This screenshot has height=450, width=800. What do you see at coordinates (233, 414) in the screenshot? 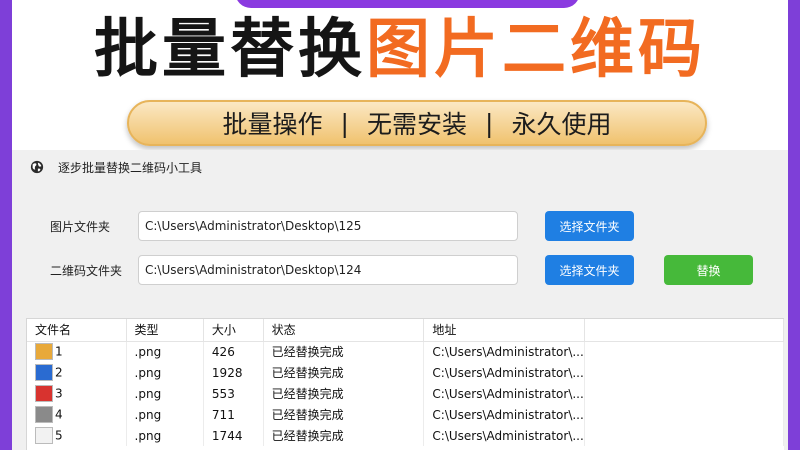
I see `cell-size: 711` at bounding box center [233, 414].